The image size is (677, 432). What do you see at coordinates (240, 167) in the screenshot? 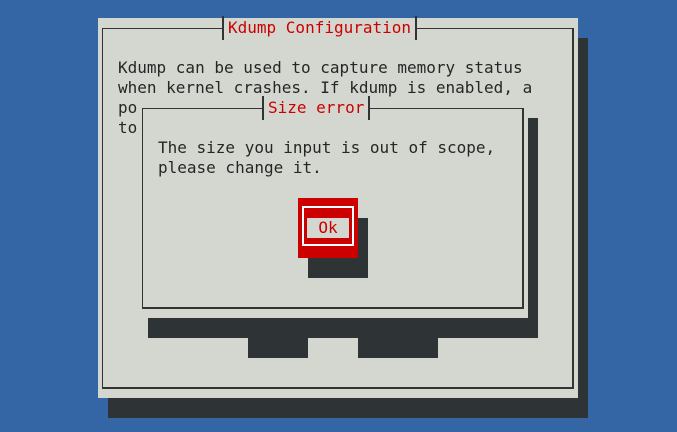
I see `error-message-line-2: please change it.` at bounding box center [240, 167].